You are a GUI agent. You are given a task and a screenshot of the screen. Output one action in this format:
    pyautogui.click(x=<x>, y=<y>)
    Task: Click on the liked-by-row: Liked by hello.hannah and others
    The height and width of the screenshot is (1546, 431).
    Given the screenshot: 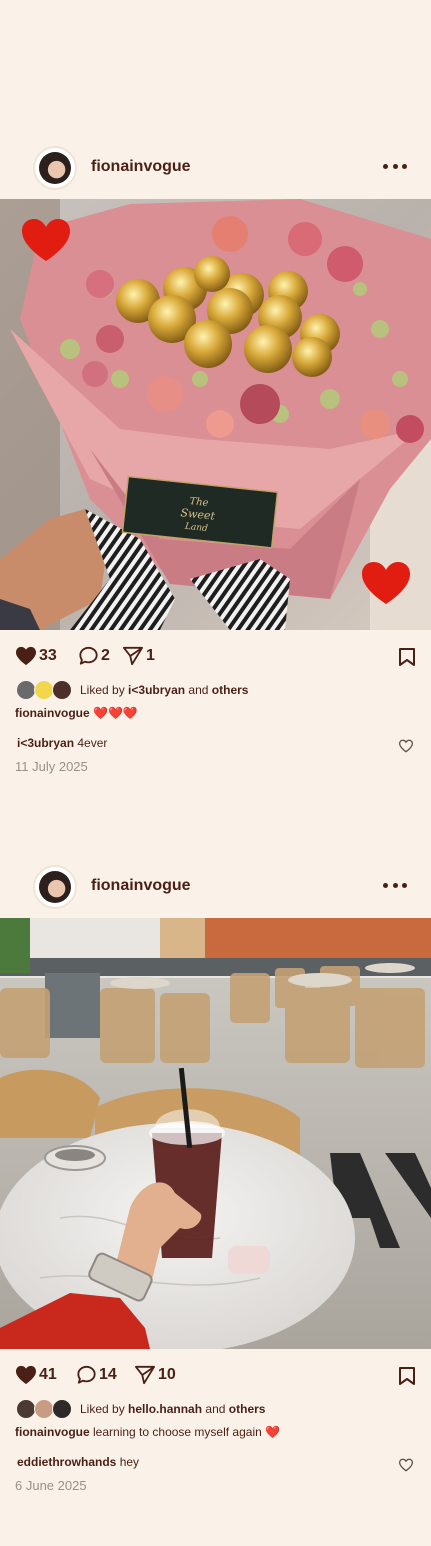 What is the action you would take?
    pyautogui.click(x=215, y=1411)
    